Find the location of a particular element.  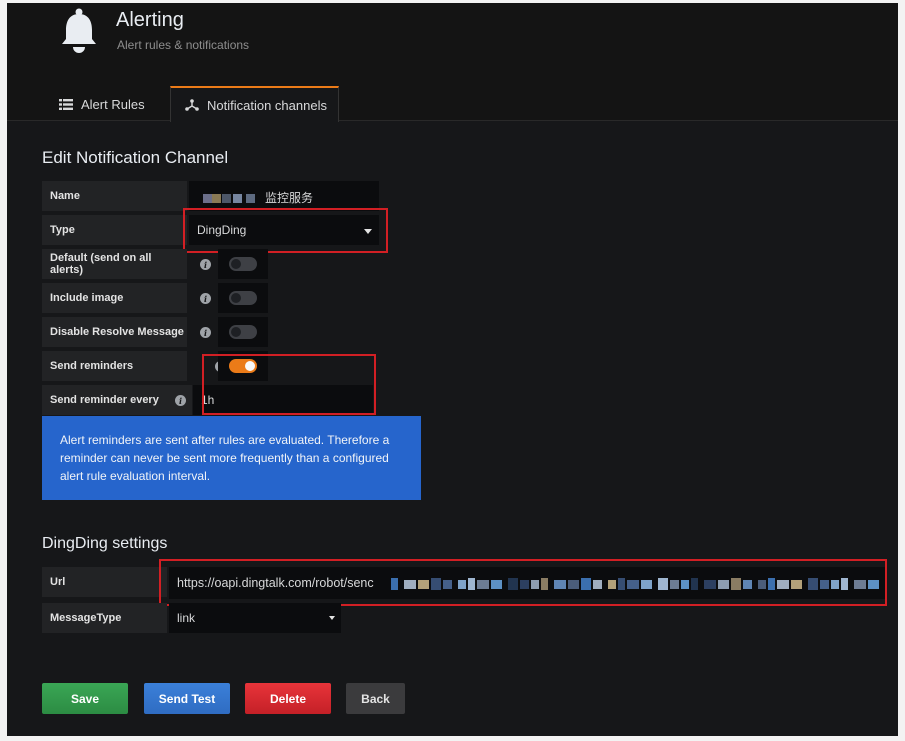

page-title: Alerting is located at coordinates (150, 20).